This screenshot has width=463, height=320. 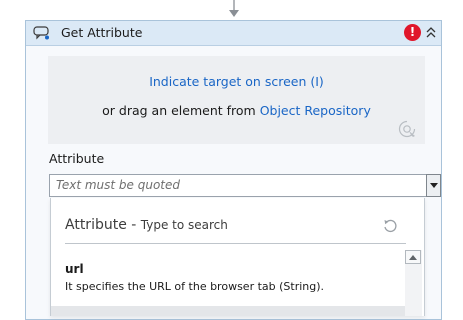 What do you see at coordinates (407, 129) in the screenshot?
I see `target-selector-icon` at bounding box center [407, 129].